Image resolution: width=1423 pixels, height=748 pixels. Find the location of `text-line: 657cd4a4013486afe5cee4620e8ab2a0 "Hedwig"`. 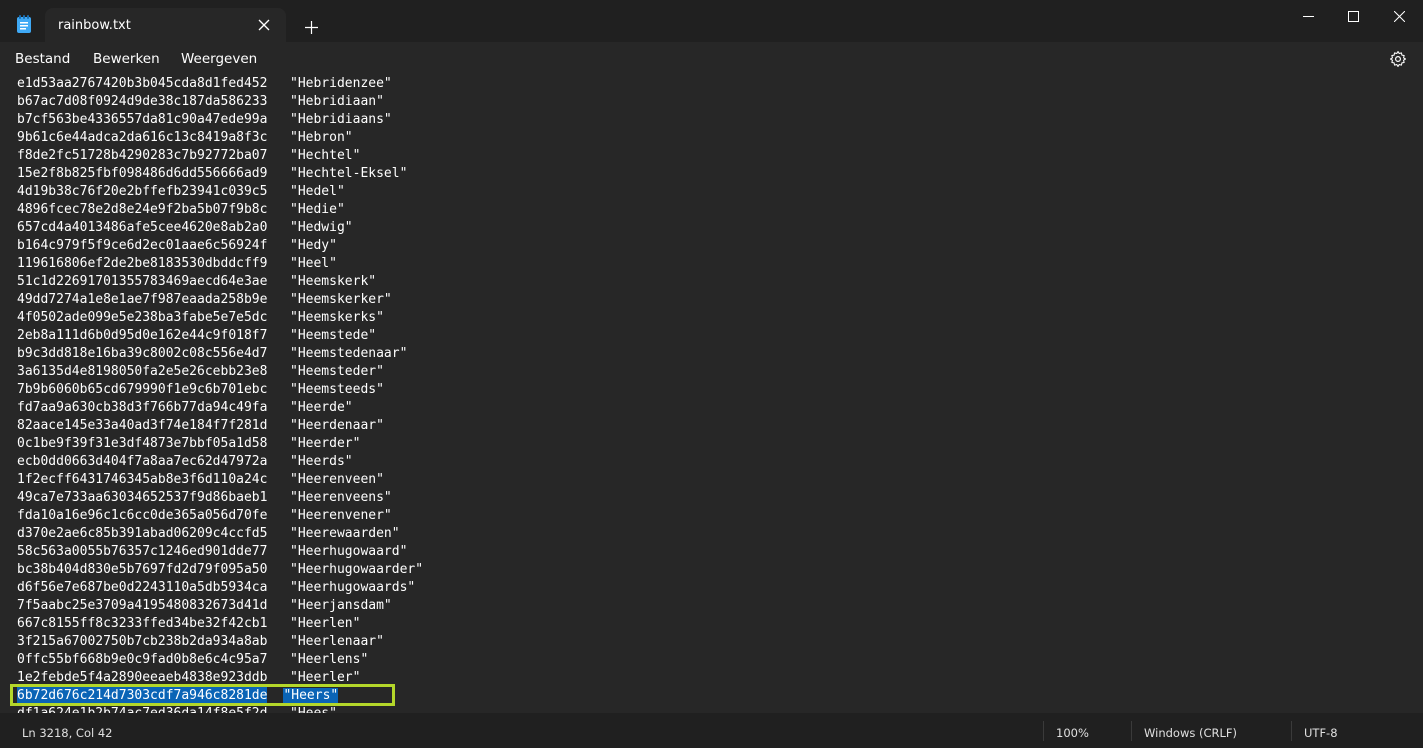

text-line: 657cd4a4013486afe5cee4620e8ab2a0 "Hedwig" is located at coordinates (220, 228).